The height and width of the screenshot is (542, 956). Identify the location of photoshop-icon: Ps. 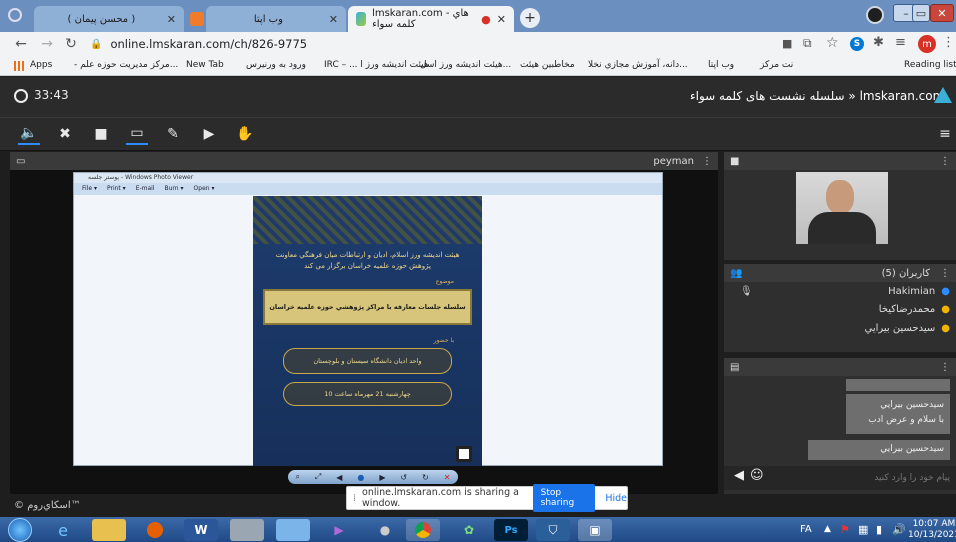
(511, 530).